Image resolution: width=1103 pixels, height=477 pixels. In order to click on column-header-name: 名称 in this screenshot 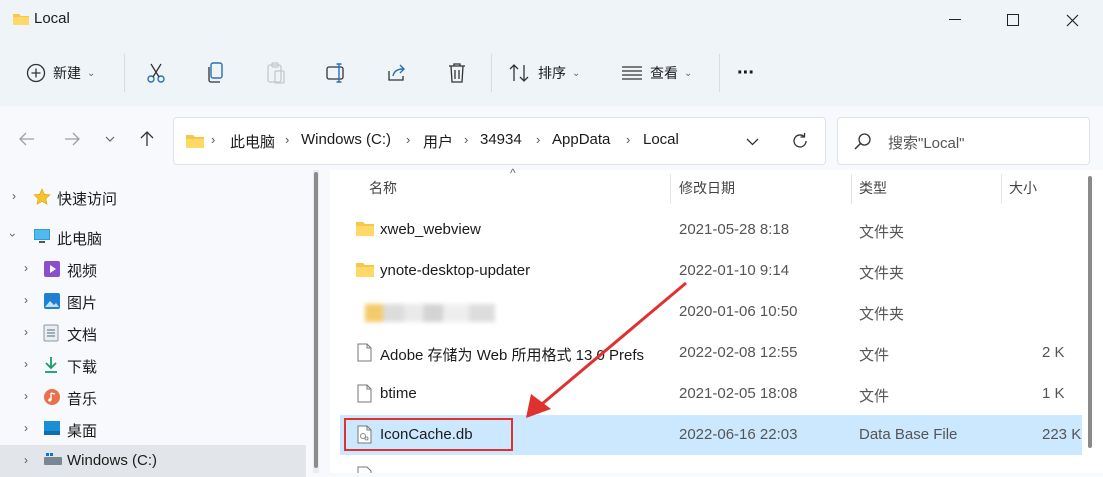, I will do `click(383, 188)`.